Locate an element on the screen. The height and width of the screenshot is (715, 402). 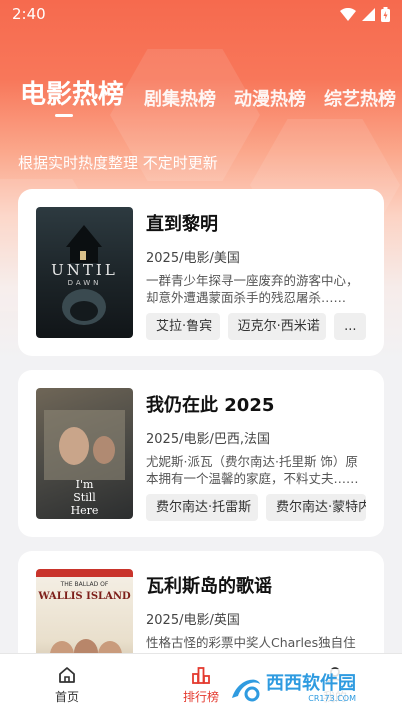
poster-title: Still is located at coordinates (84, 497).